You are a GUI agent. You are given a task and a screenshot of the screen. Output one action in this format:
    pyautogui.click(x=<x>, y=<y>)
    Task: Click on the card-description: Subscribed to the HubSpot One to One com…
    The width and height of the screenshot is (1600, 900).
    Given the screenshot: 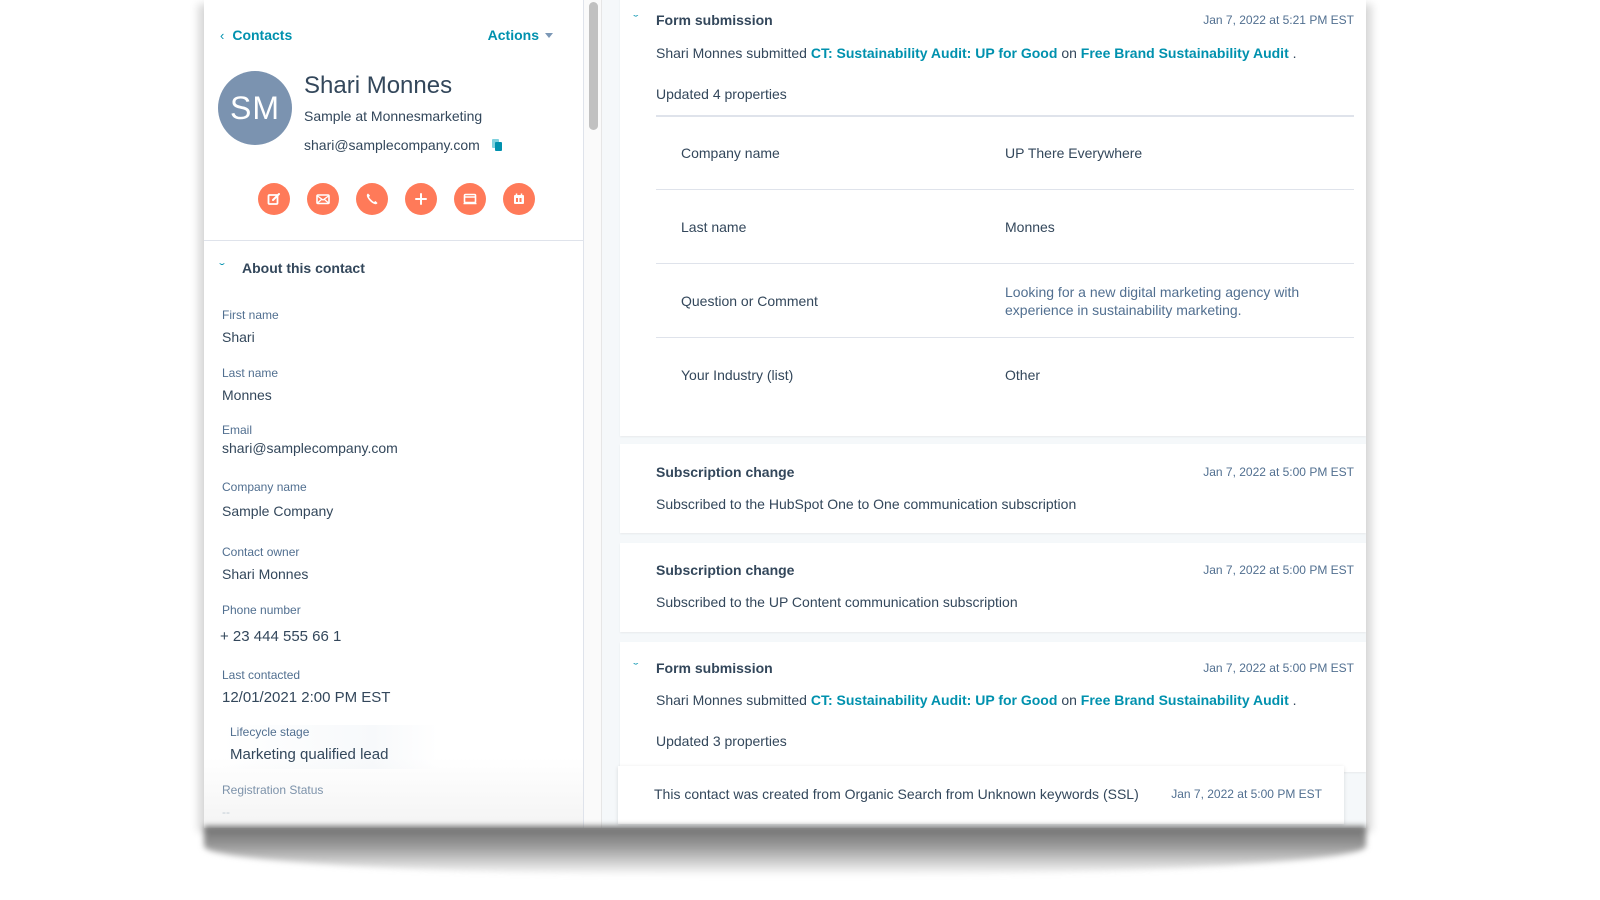 What is the action you would take?
    pyautogui.click(x=866, y=504)
    